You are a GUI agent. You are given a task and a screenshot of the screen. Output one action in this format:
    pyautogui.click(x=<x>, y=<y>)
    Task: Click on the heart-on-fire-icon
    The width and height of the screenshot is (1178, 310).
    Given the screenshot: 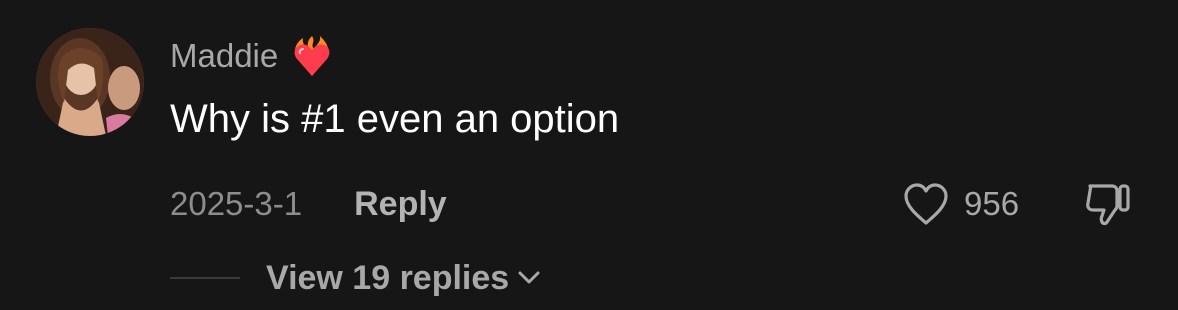 What is the action you would take?
    pyautogui.click(x=312, y=55)
    